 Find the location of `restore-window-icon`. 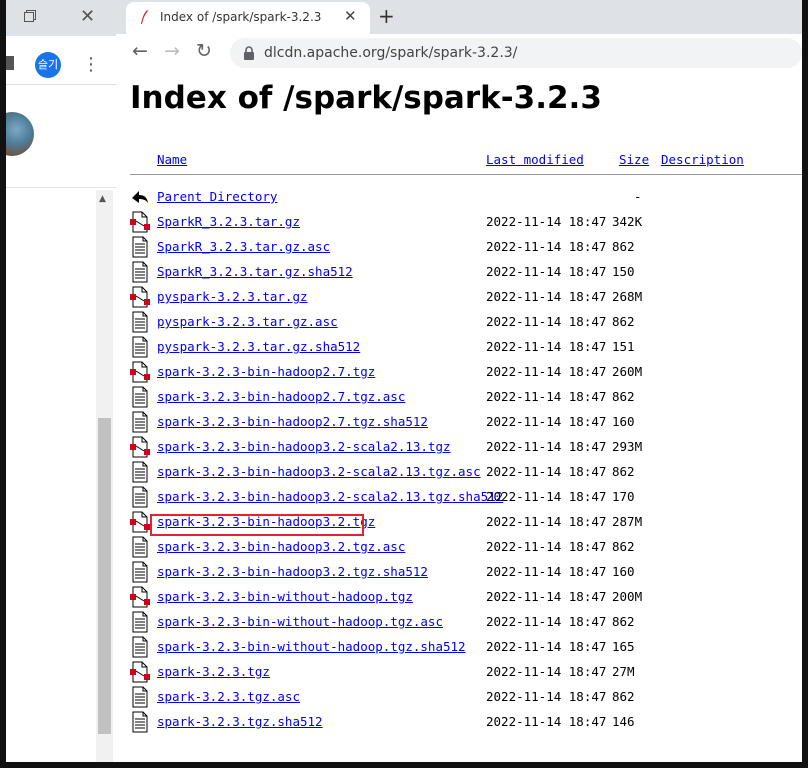

restore-window-icon is located at coordinates (30, 16).